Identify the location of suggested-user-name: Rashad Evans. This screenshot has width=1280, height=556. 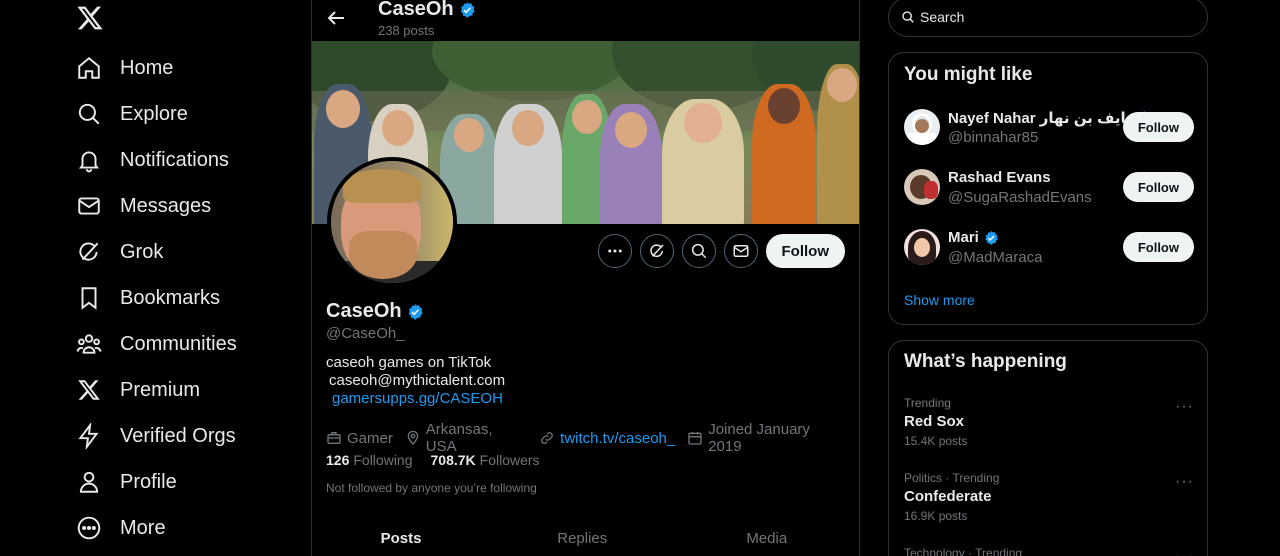
(999, 177).